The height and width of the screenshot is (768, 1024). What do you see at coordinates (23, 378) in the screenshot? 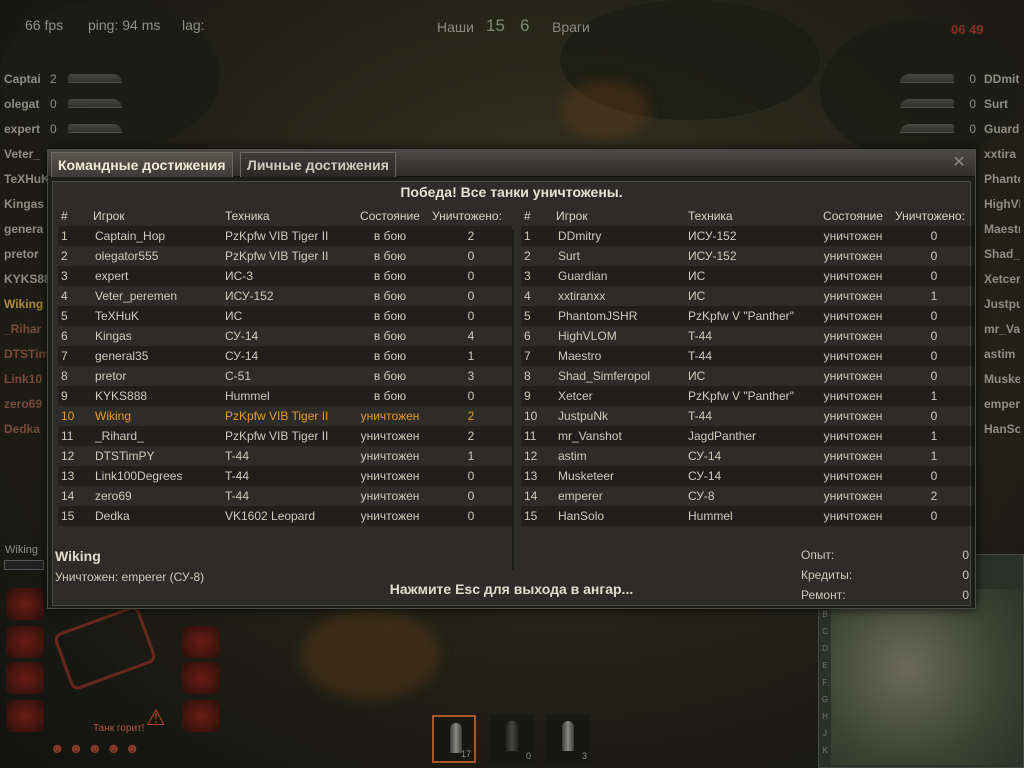
I see `side-player-name: Link10` at bounding box center [23, 378].